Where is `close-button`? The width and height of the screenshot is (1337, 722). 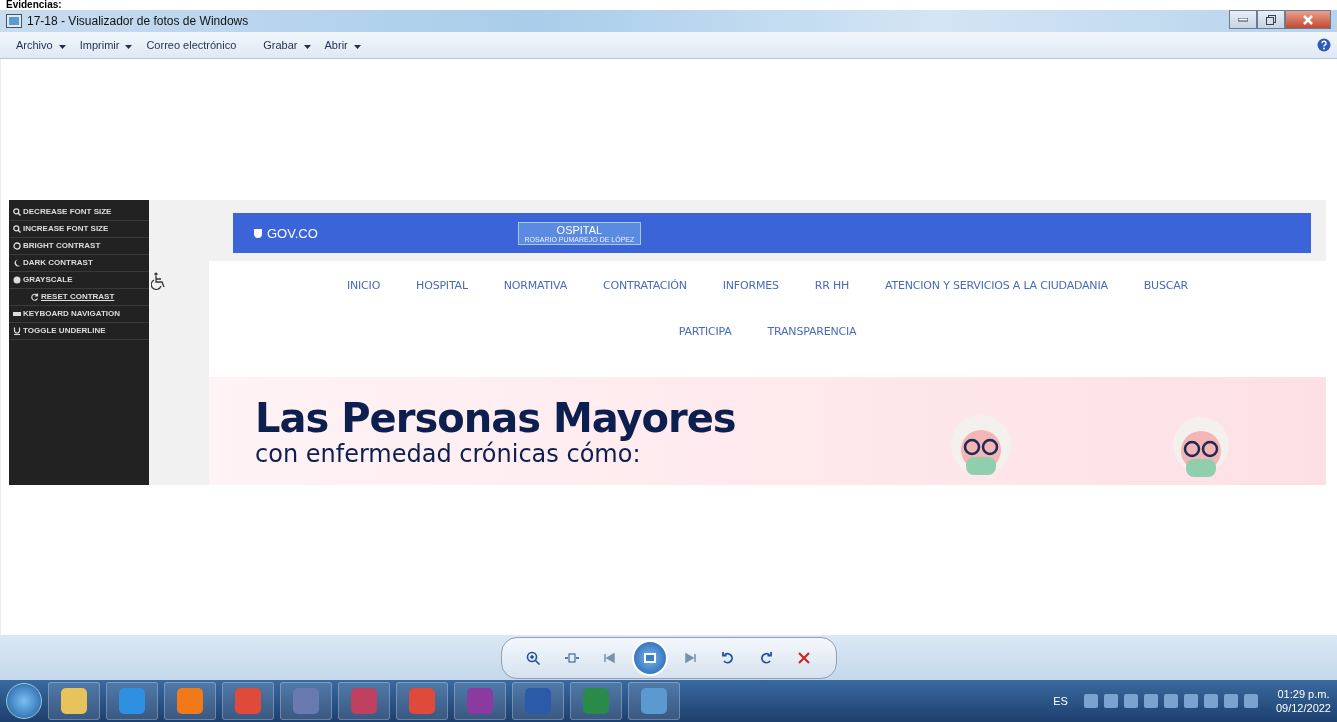 close-button is located at coordinates (1308, 19).